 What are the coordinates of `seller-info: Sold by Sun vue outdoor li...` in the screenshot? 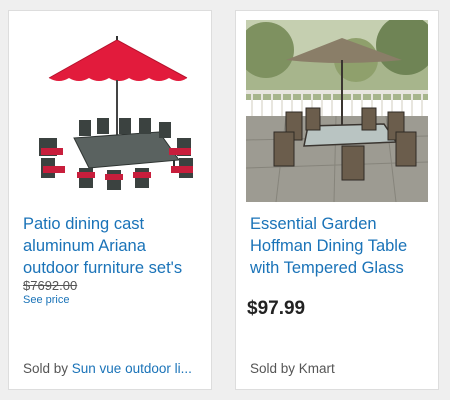 It's located at (114, 368).